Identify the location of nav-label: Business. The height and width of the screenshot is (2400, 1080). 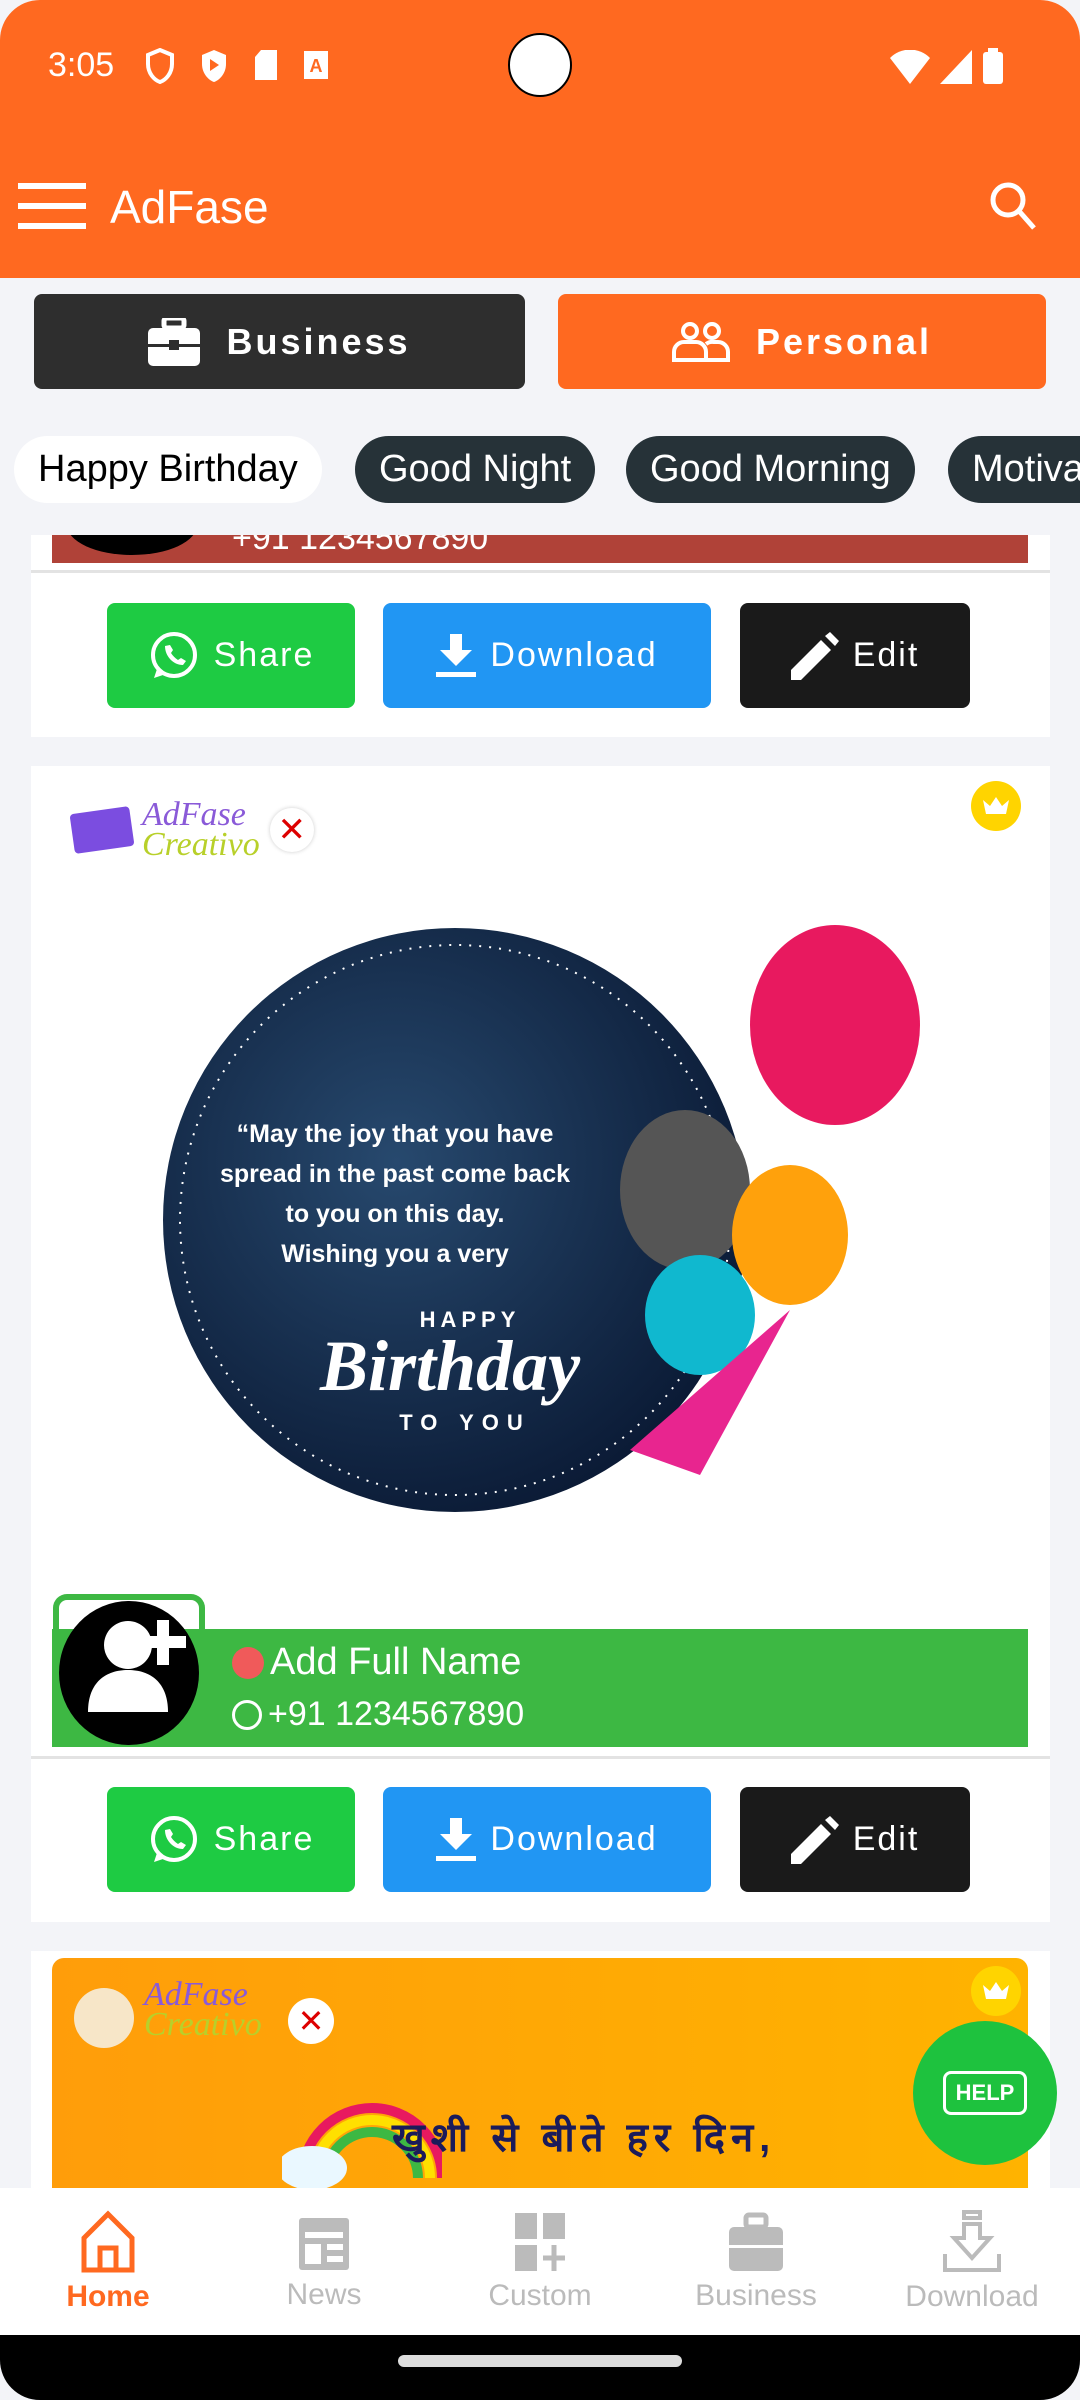
(756, 2295).